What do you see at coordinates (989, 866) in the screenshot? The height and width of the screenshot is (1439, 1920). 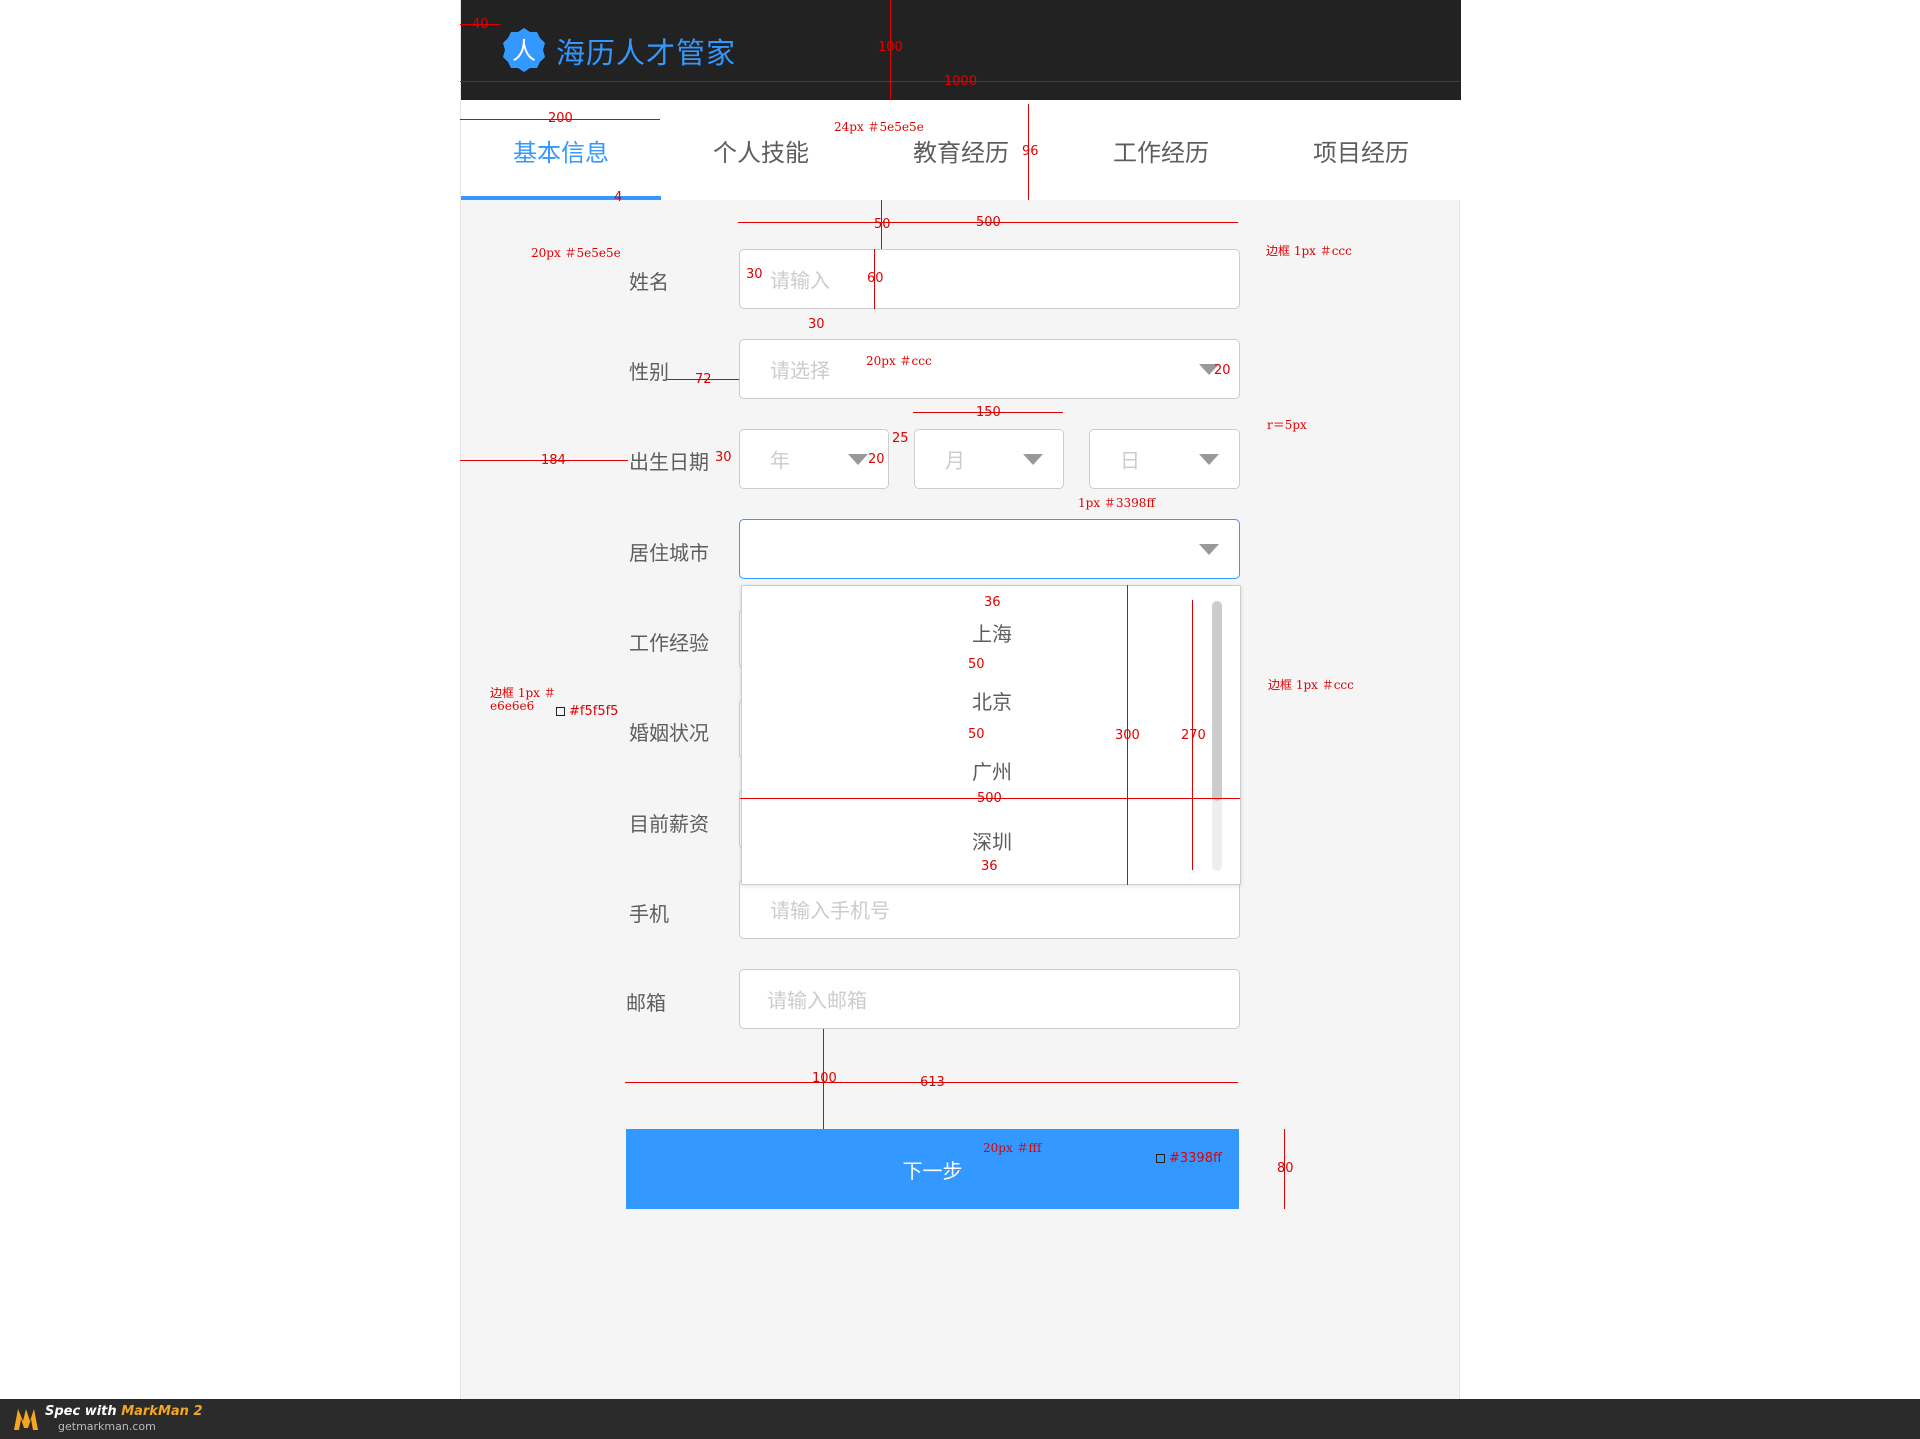 I see `spec-opt-pad-bottom: 36` at bounding box center [989, 866].